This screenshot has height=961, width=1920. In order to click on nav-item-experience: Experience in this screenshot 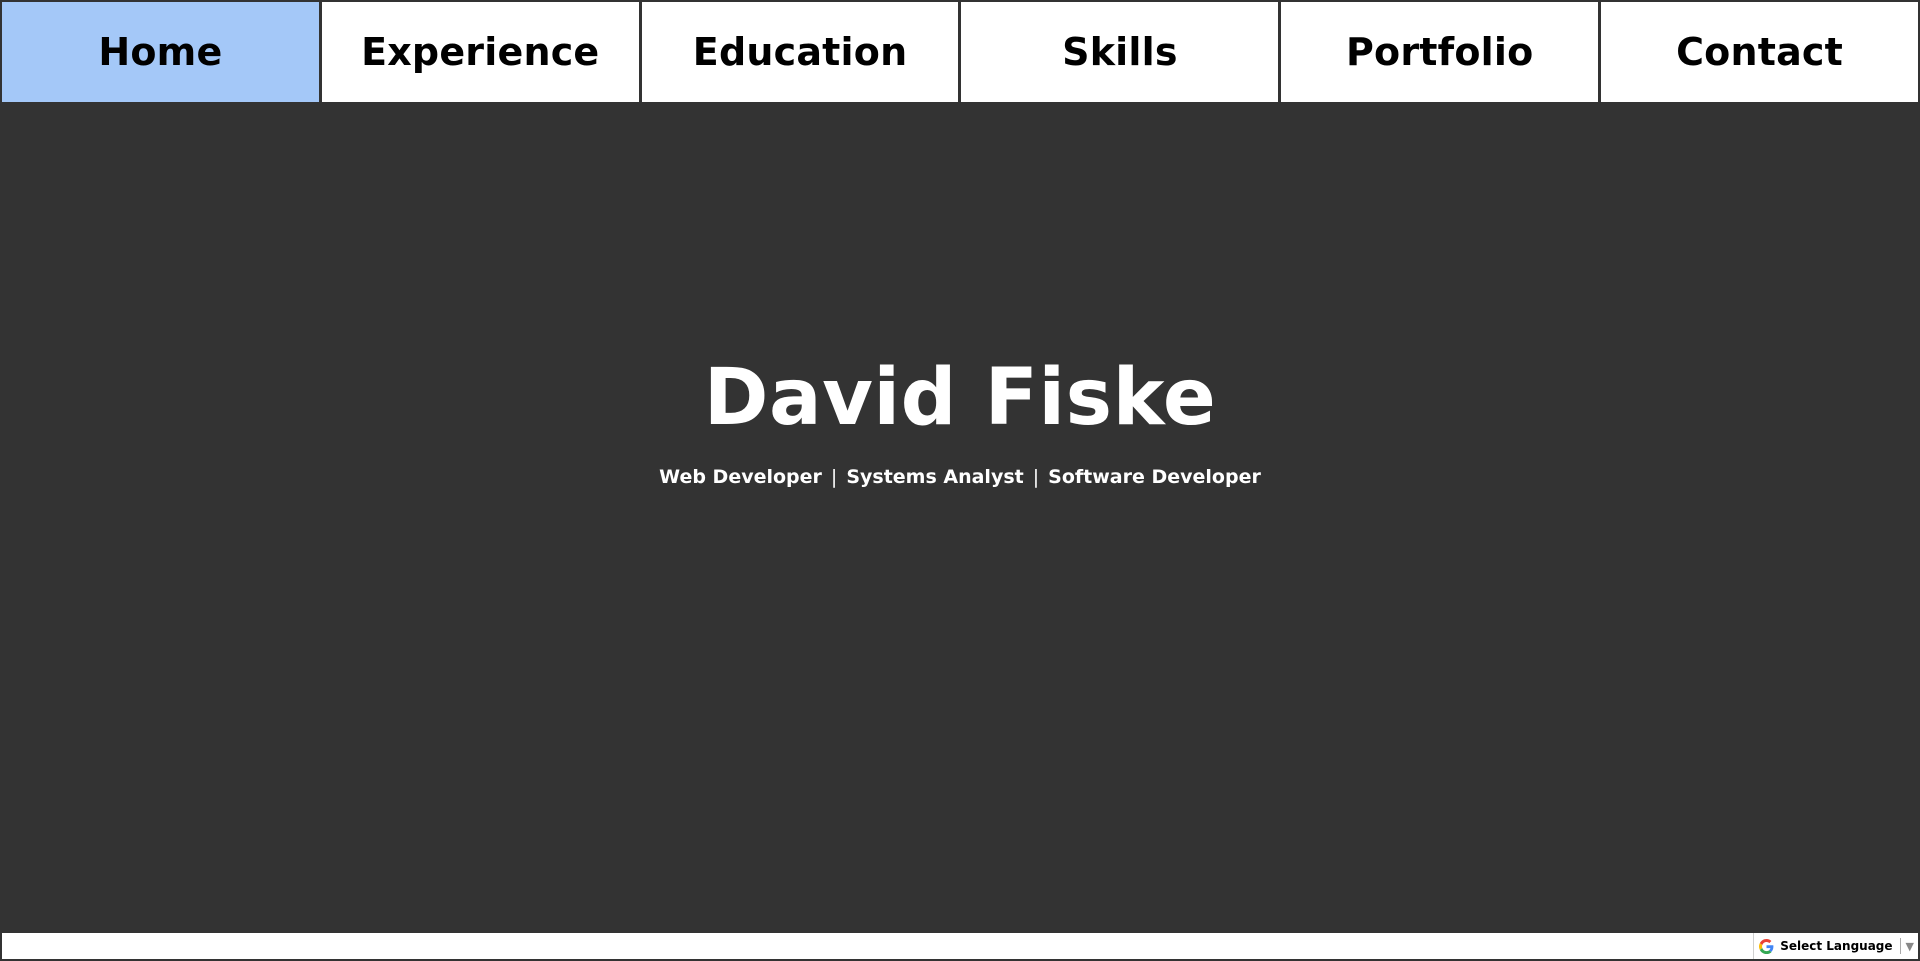, I will do `click(480, 52)`.